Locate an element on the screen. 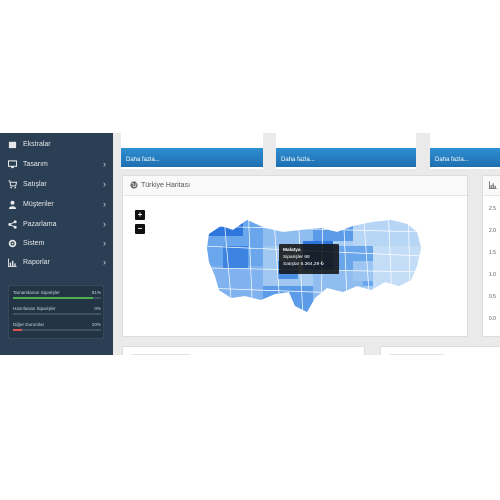  sidebar-item-label: Raporlar is located at coordinates (36, 262).